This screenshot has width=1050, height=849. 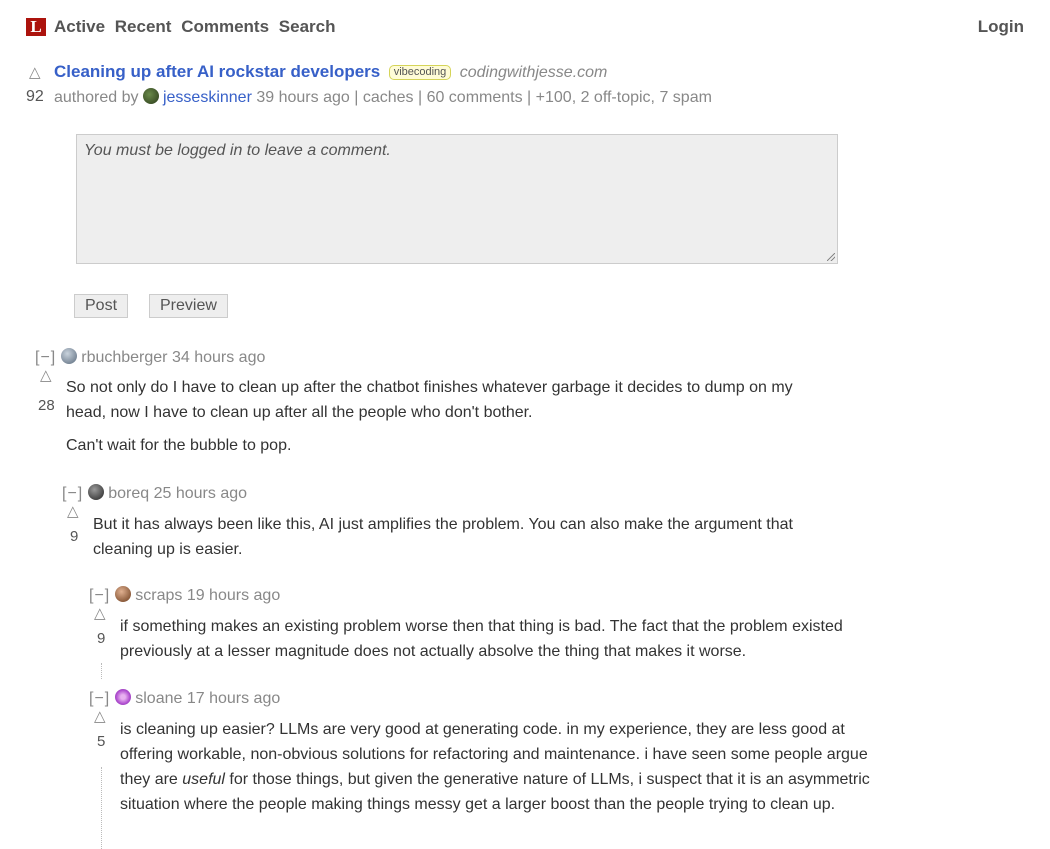 What do you see at coordinates (150, 96) in the screenshot?
I see `author-avatar` at bounding box center [150, 96].